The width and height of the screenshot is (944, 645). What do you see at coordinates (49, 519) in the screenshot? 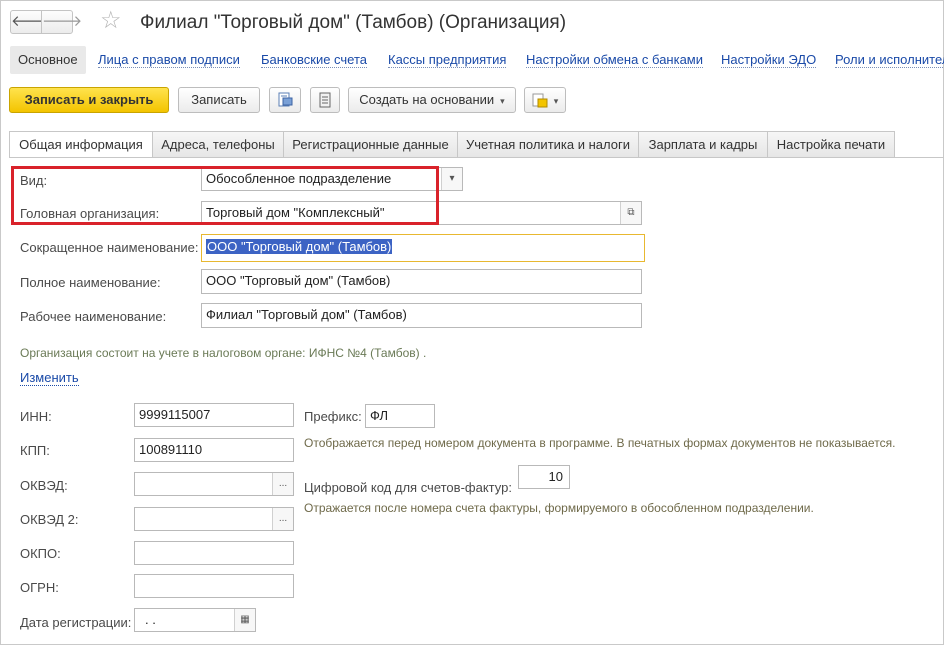
I see `okved2-label: ОКВЭД 2:` at bounding box center [49, 519].